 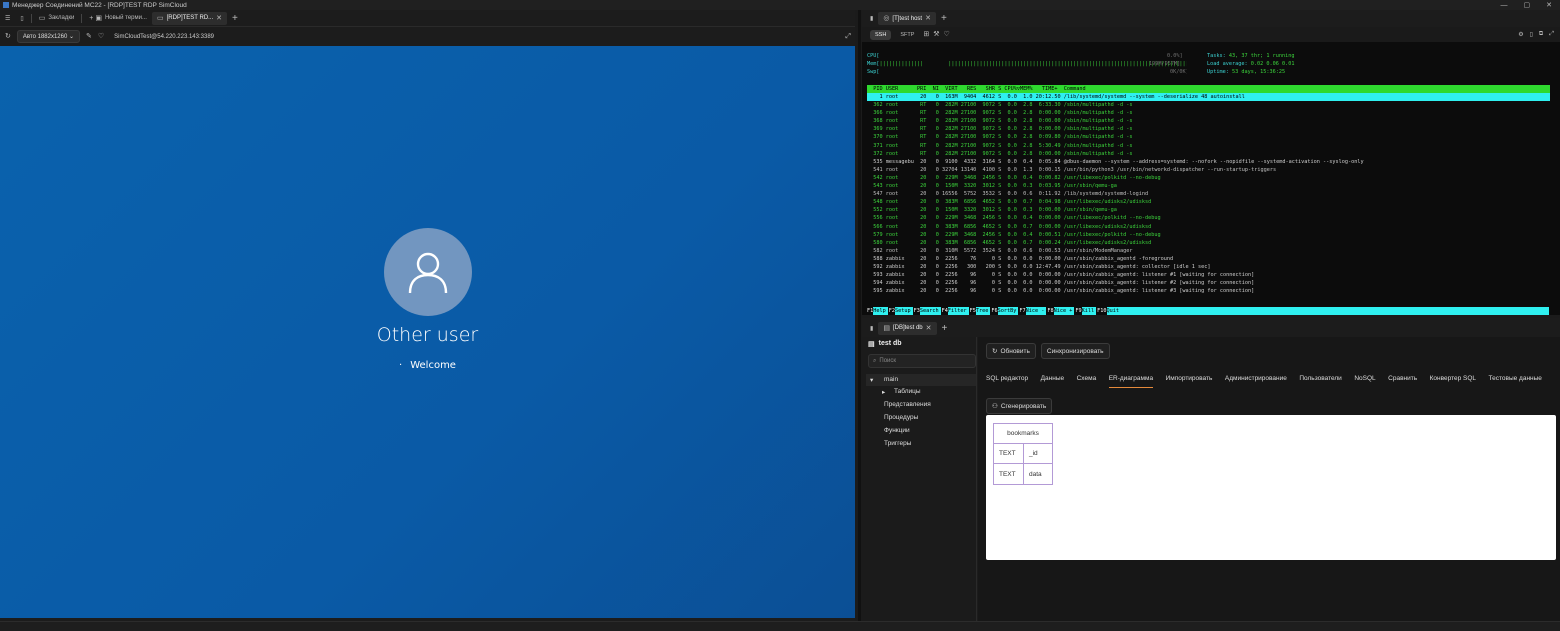 I want to click on tab-db-0: SQL редактор, so click(x=1007, y=381).